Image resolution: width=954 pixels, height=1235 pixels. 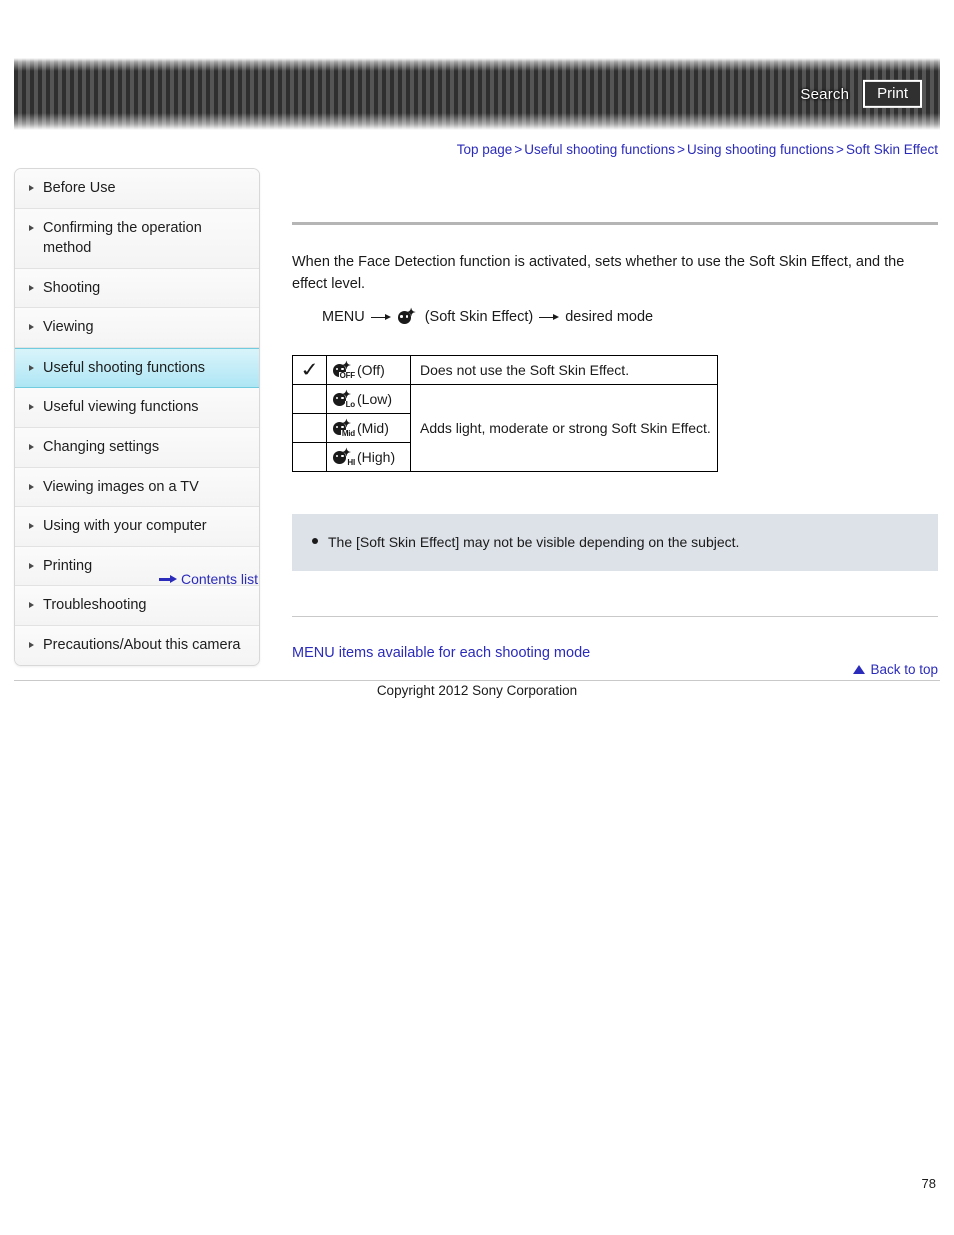 What do you see at coordinates (859, 669) in the screenshot?
I see `triangle-up-icon` at bounding box center [859, 669].